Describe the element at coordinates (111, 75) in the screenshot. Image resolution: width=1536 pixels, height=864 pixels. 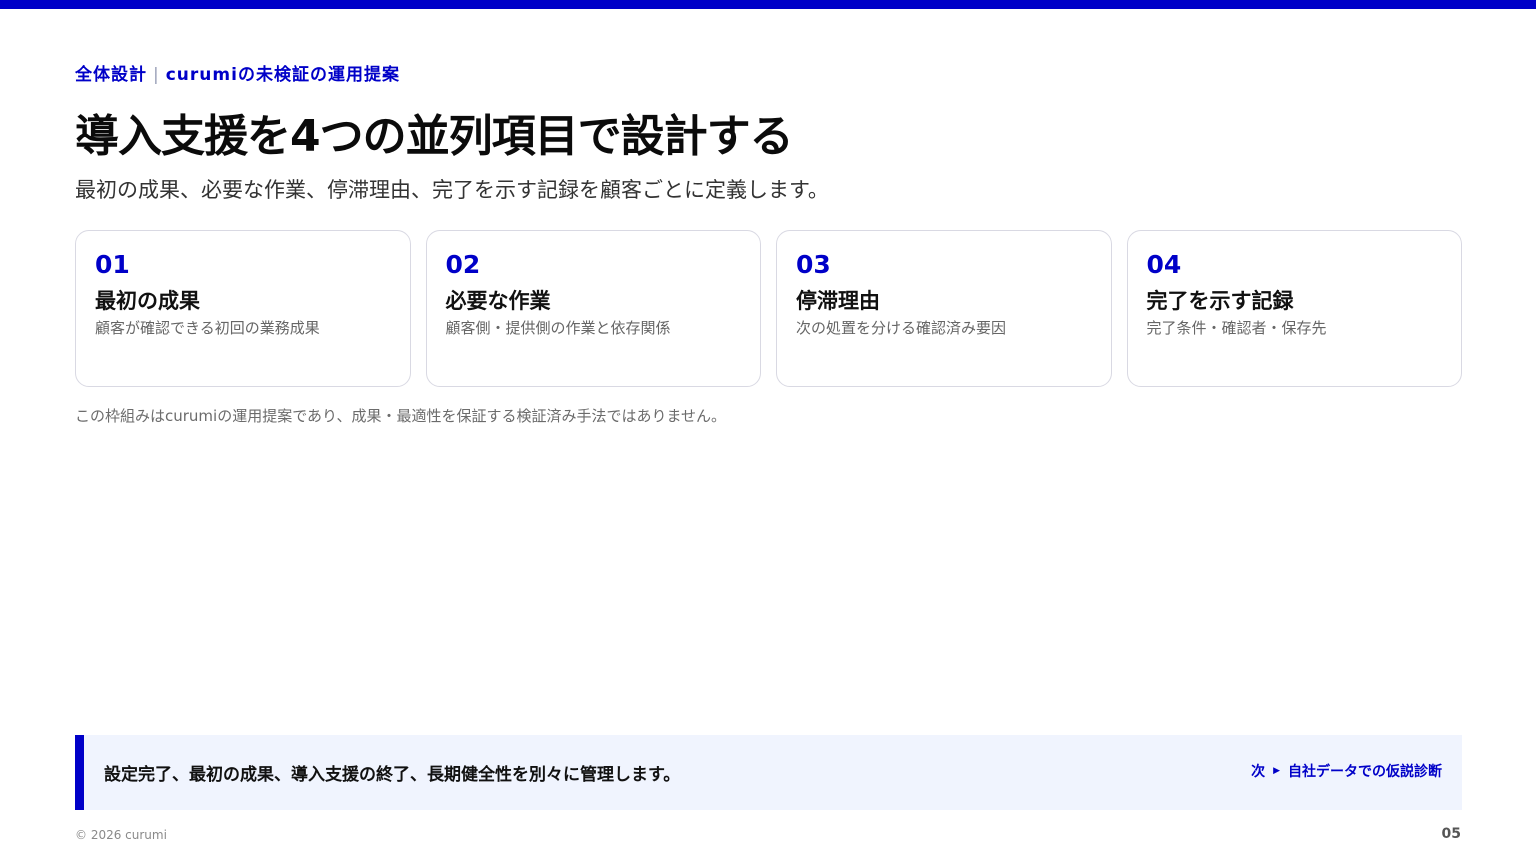
I see `eyebrow-section-label: 全体設計` at that location.